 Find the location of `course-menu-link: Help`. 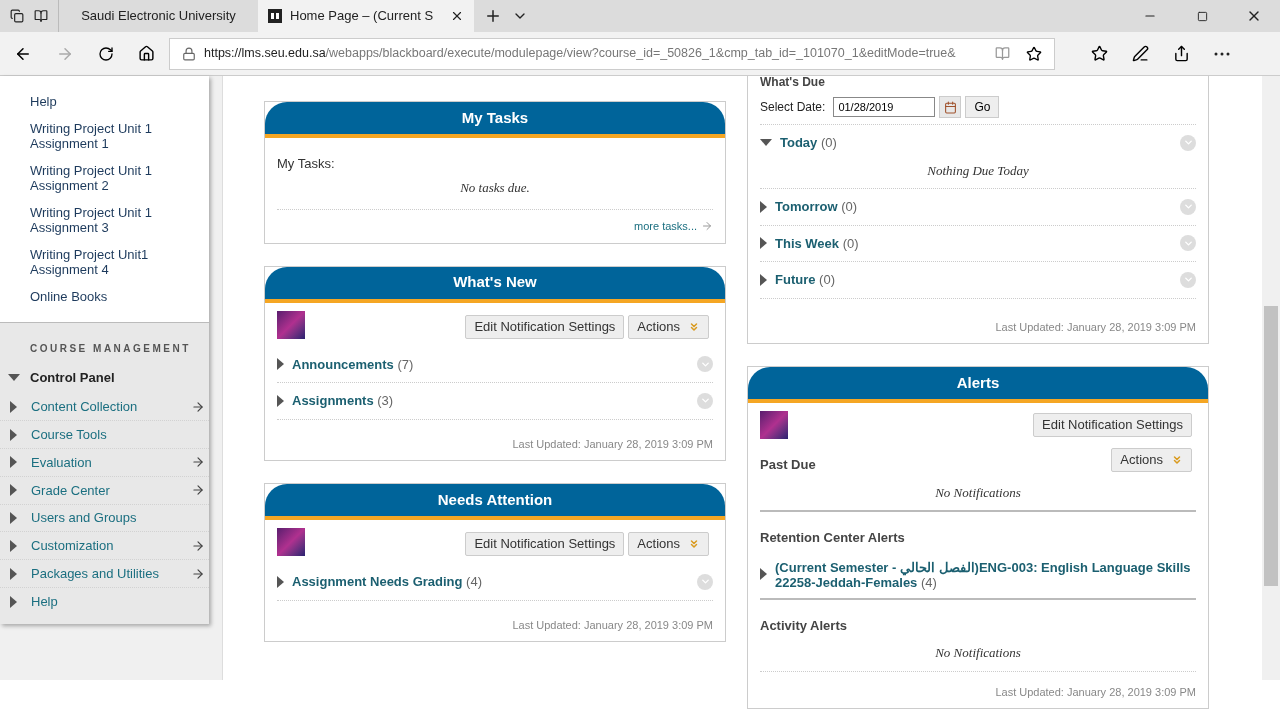

course-menu-link: Help is located at coordinates (95, 101).